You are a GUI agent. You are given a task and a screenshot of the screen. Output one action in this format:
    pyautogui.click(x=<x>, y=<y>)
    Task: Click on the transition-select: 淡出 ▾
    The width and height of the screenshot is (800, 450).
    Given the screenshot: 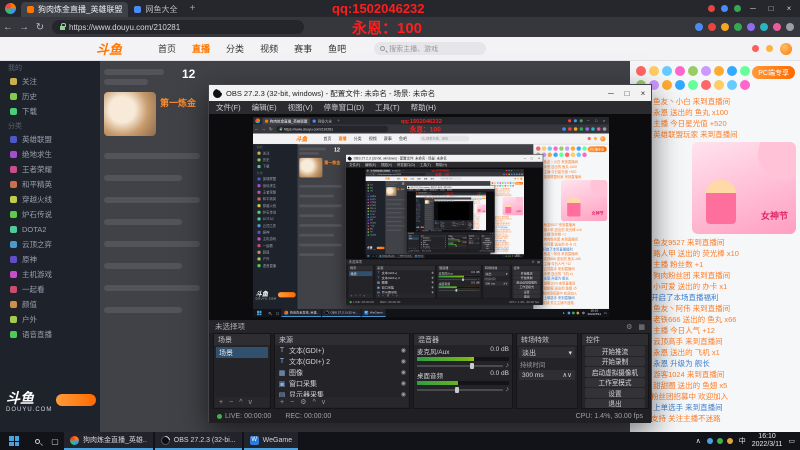 What is the action you would take?
    pyautogui.click(x=496, y=274)
    